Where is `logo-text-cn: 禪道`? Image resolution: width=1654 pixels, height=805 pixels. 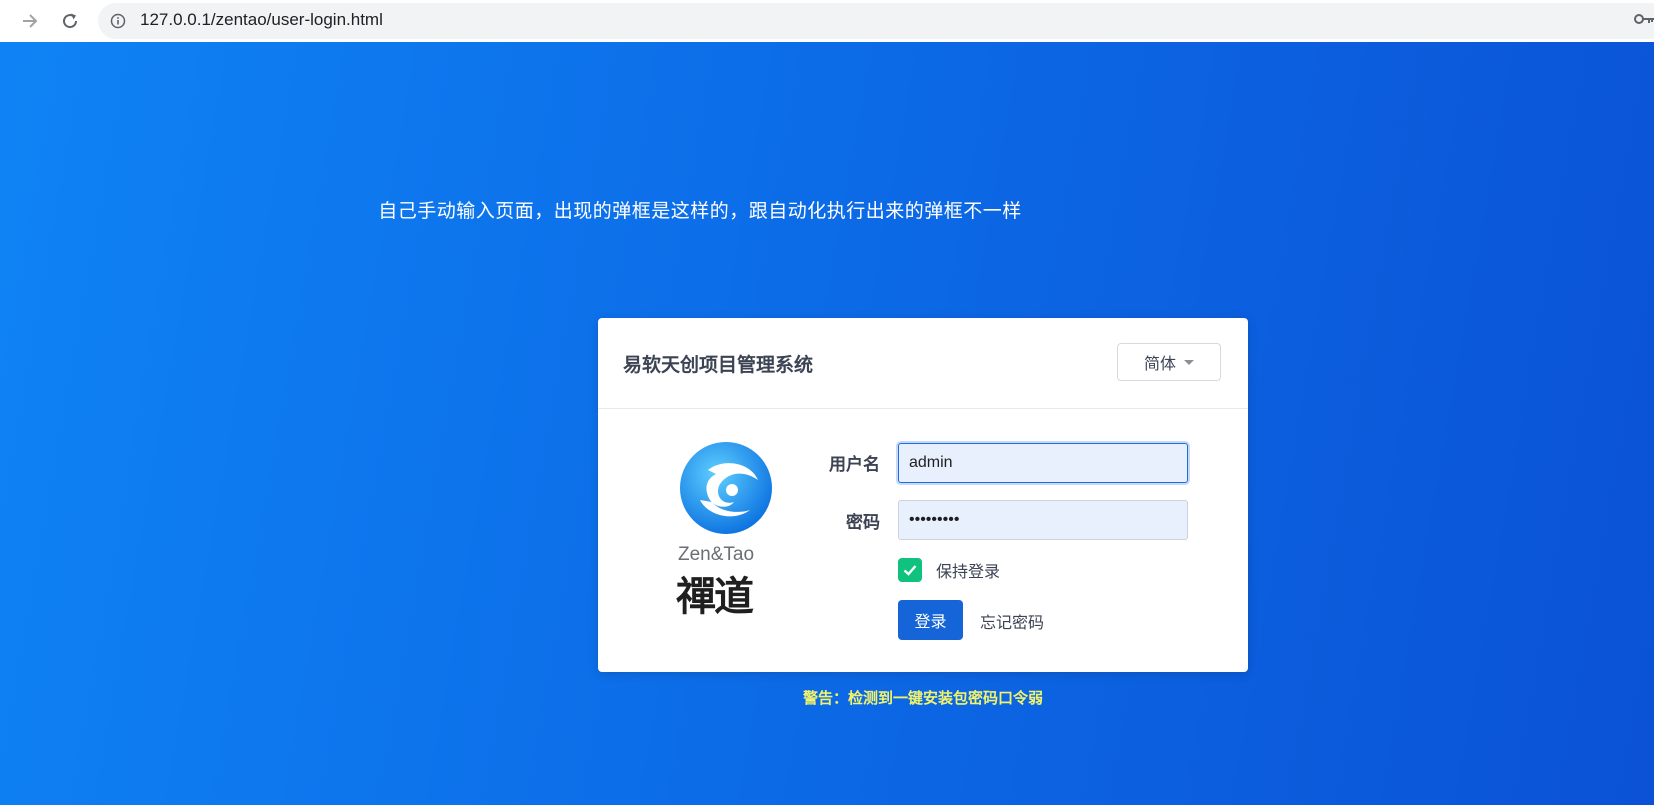
logo-text-cn: 禪道 is located at coordinates (715, 596).